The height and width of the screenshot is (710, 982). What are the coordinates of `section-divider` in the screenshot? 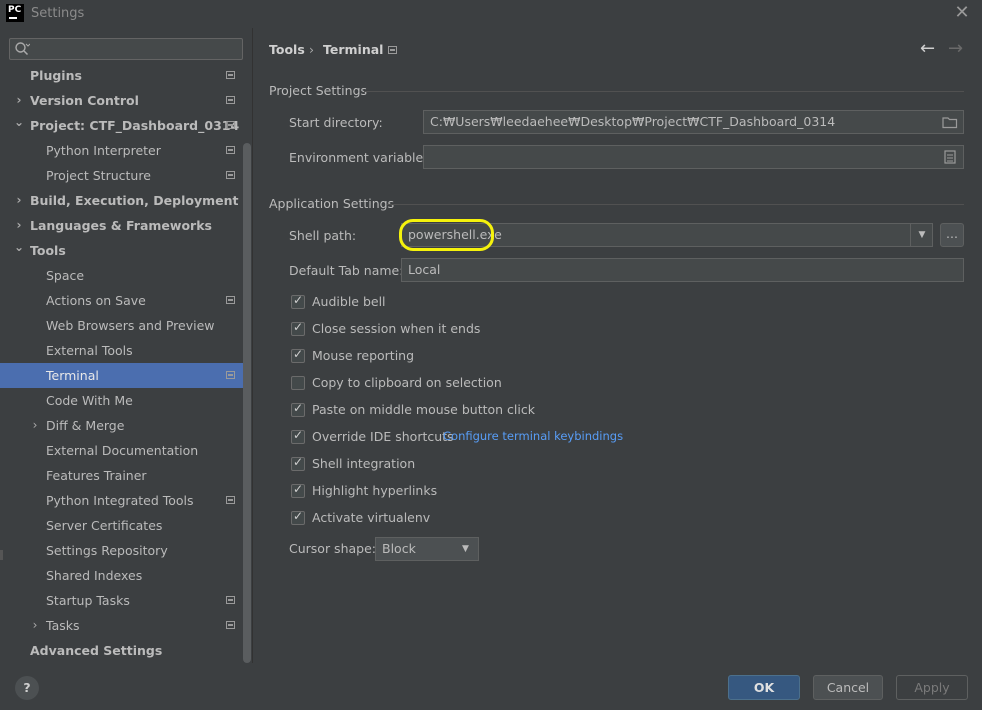 It's located at (675, 204).